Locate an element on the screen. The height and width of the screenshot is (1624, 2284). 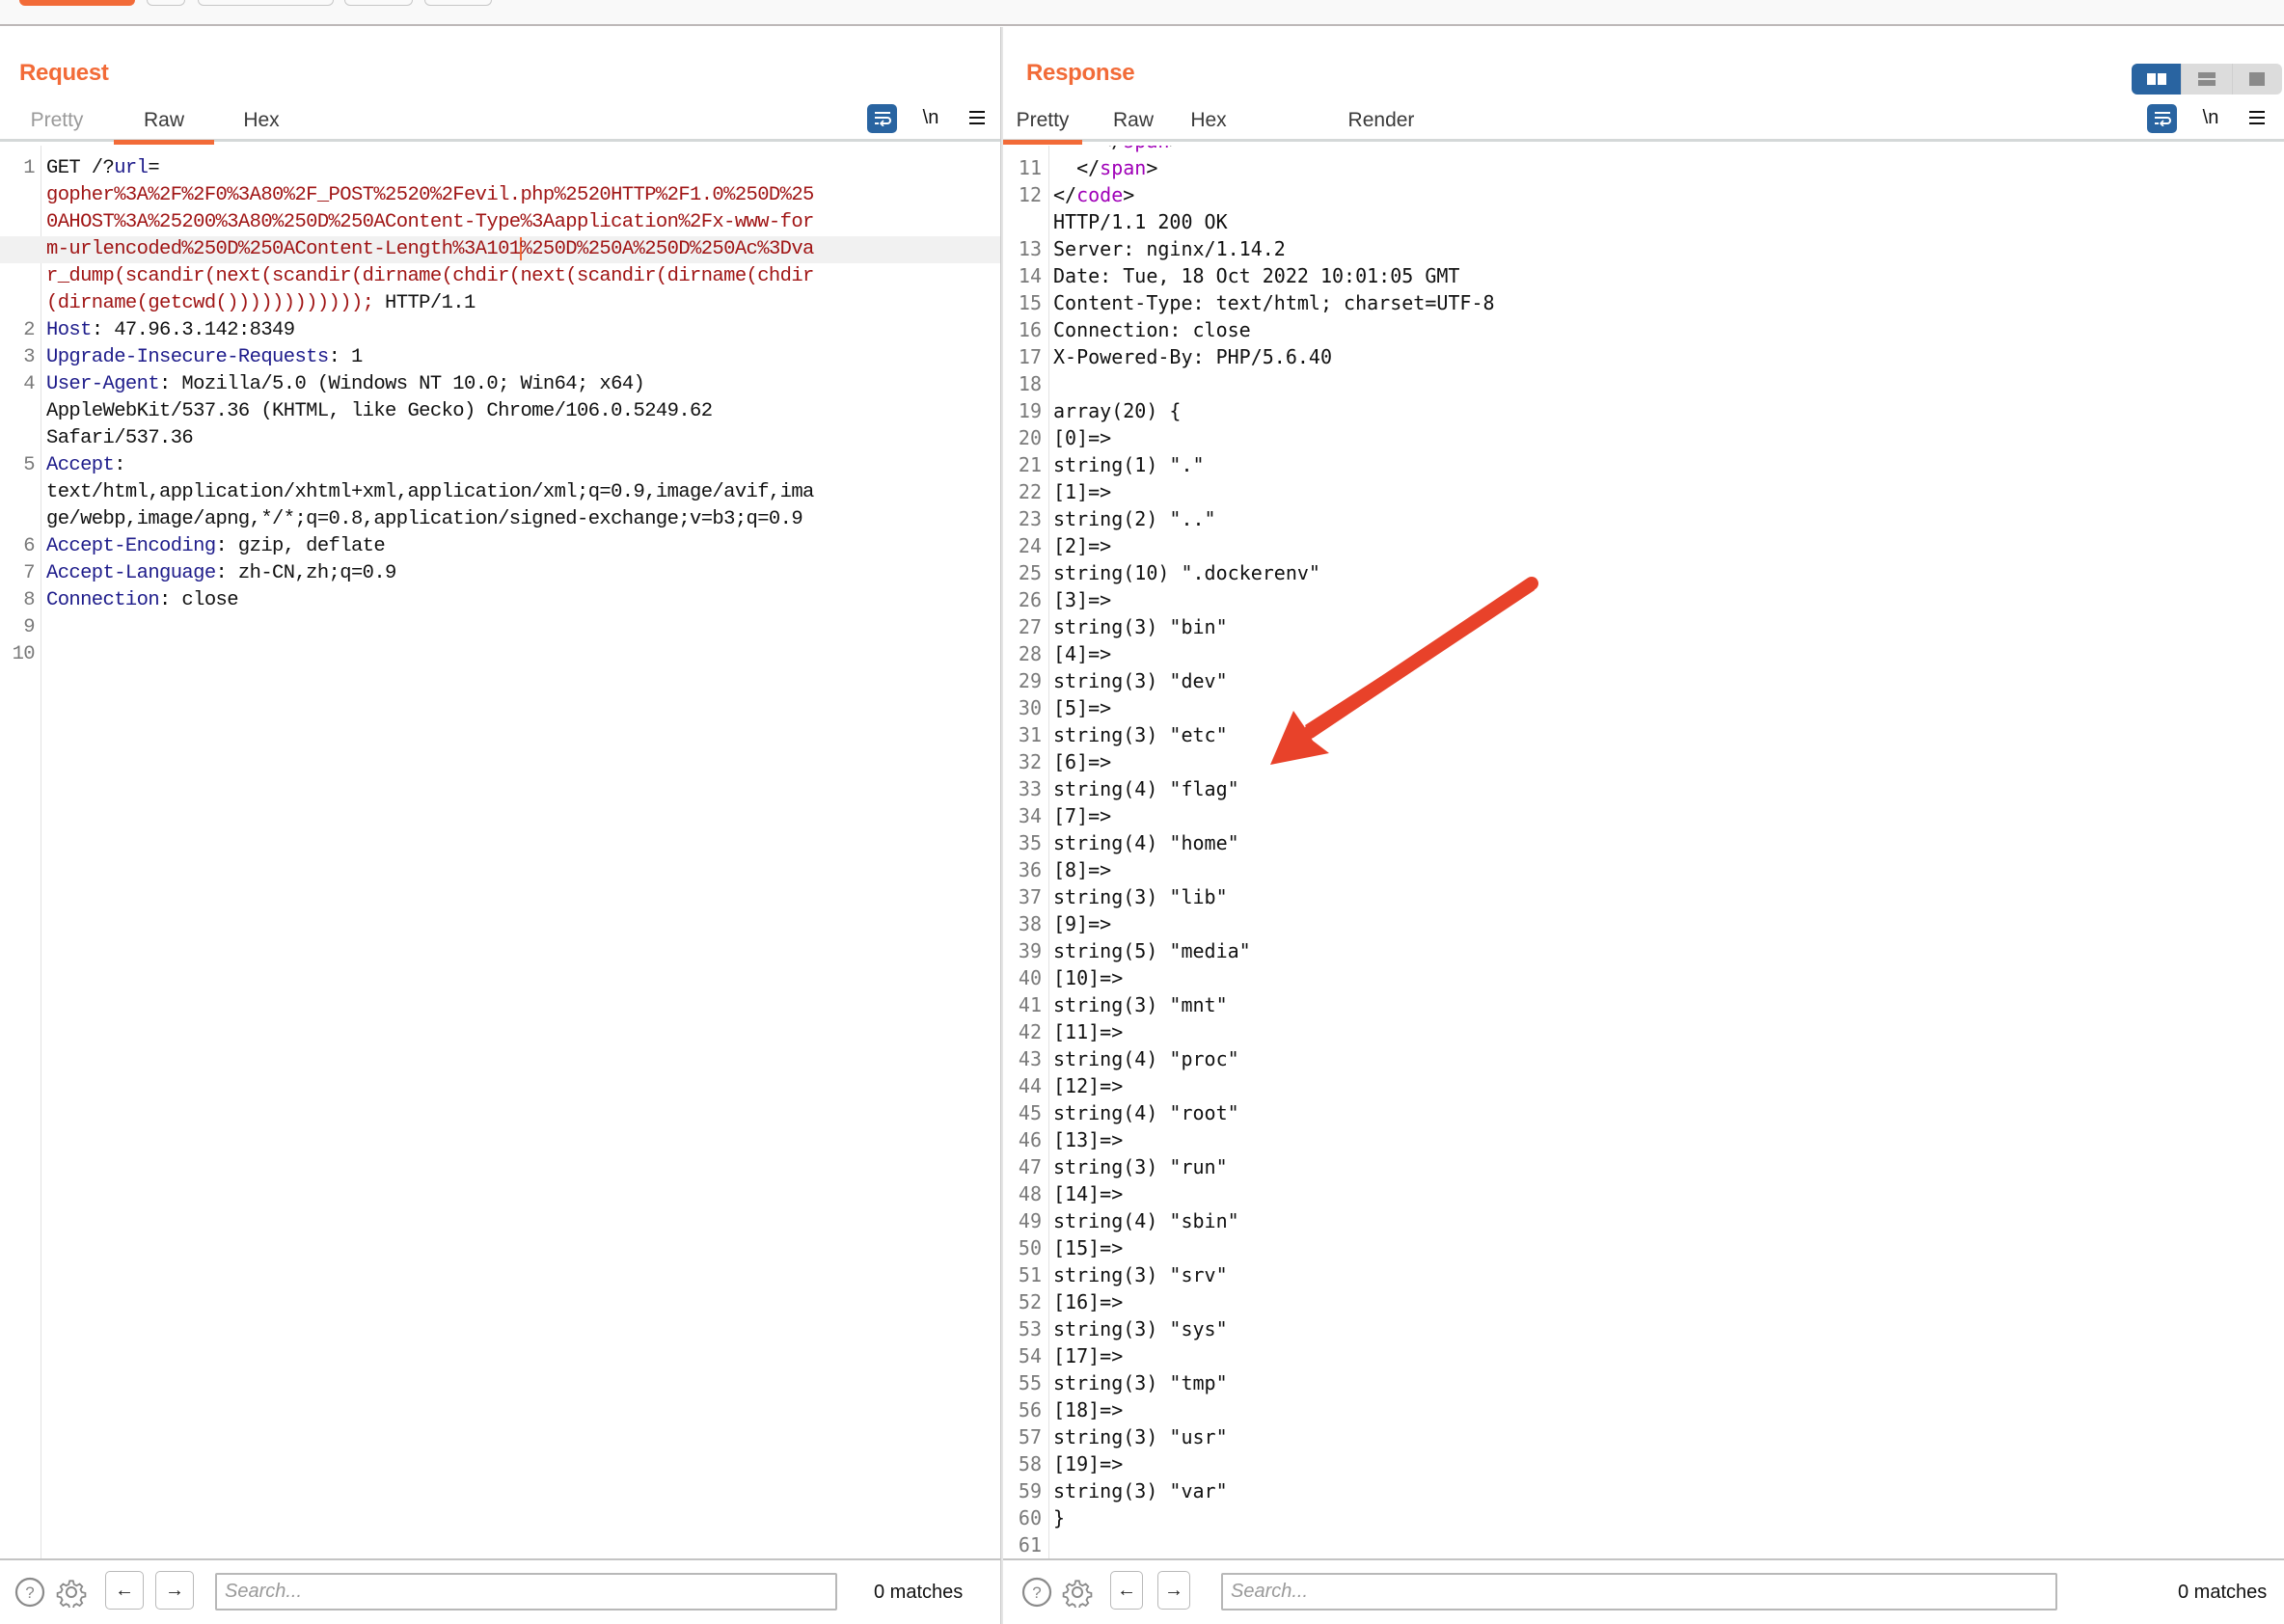
text-segment: [13]=> is located at coordinates (1088, 1139).